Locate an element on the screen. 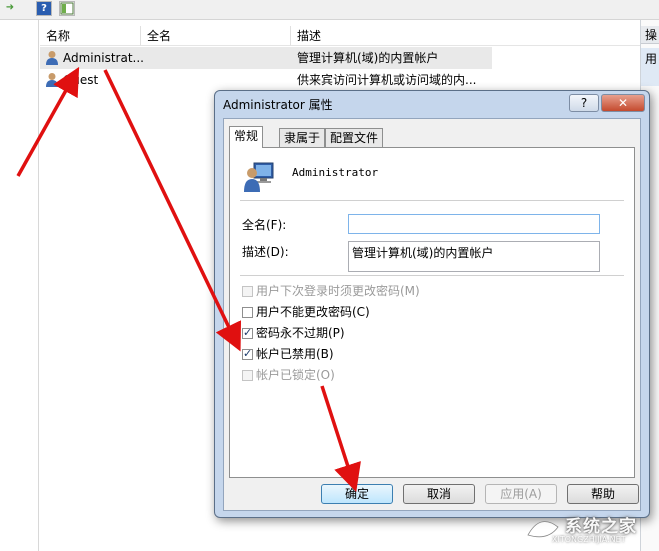 The image size is (659, 551). help-button: 帮助 is located at coordinates (603, 494).